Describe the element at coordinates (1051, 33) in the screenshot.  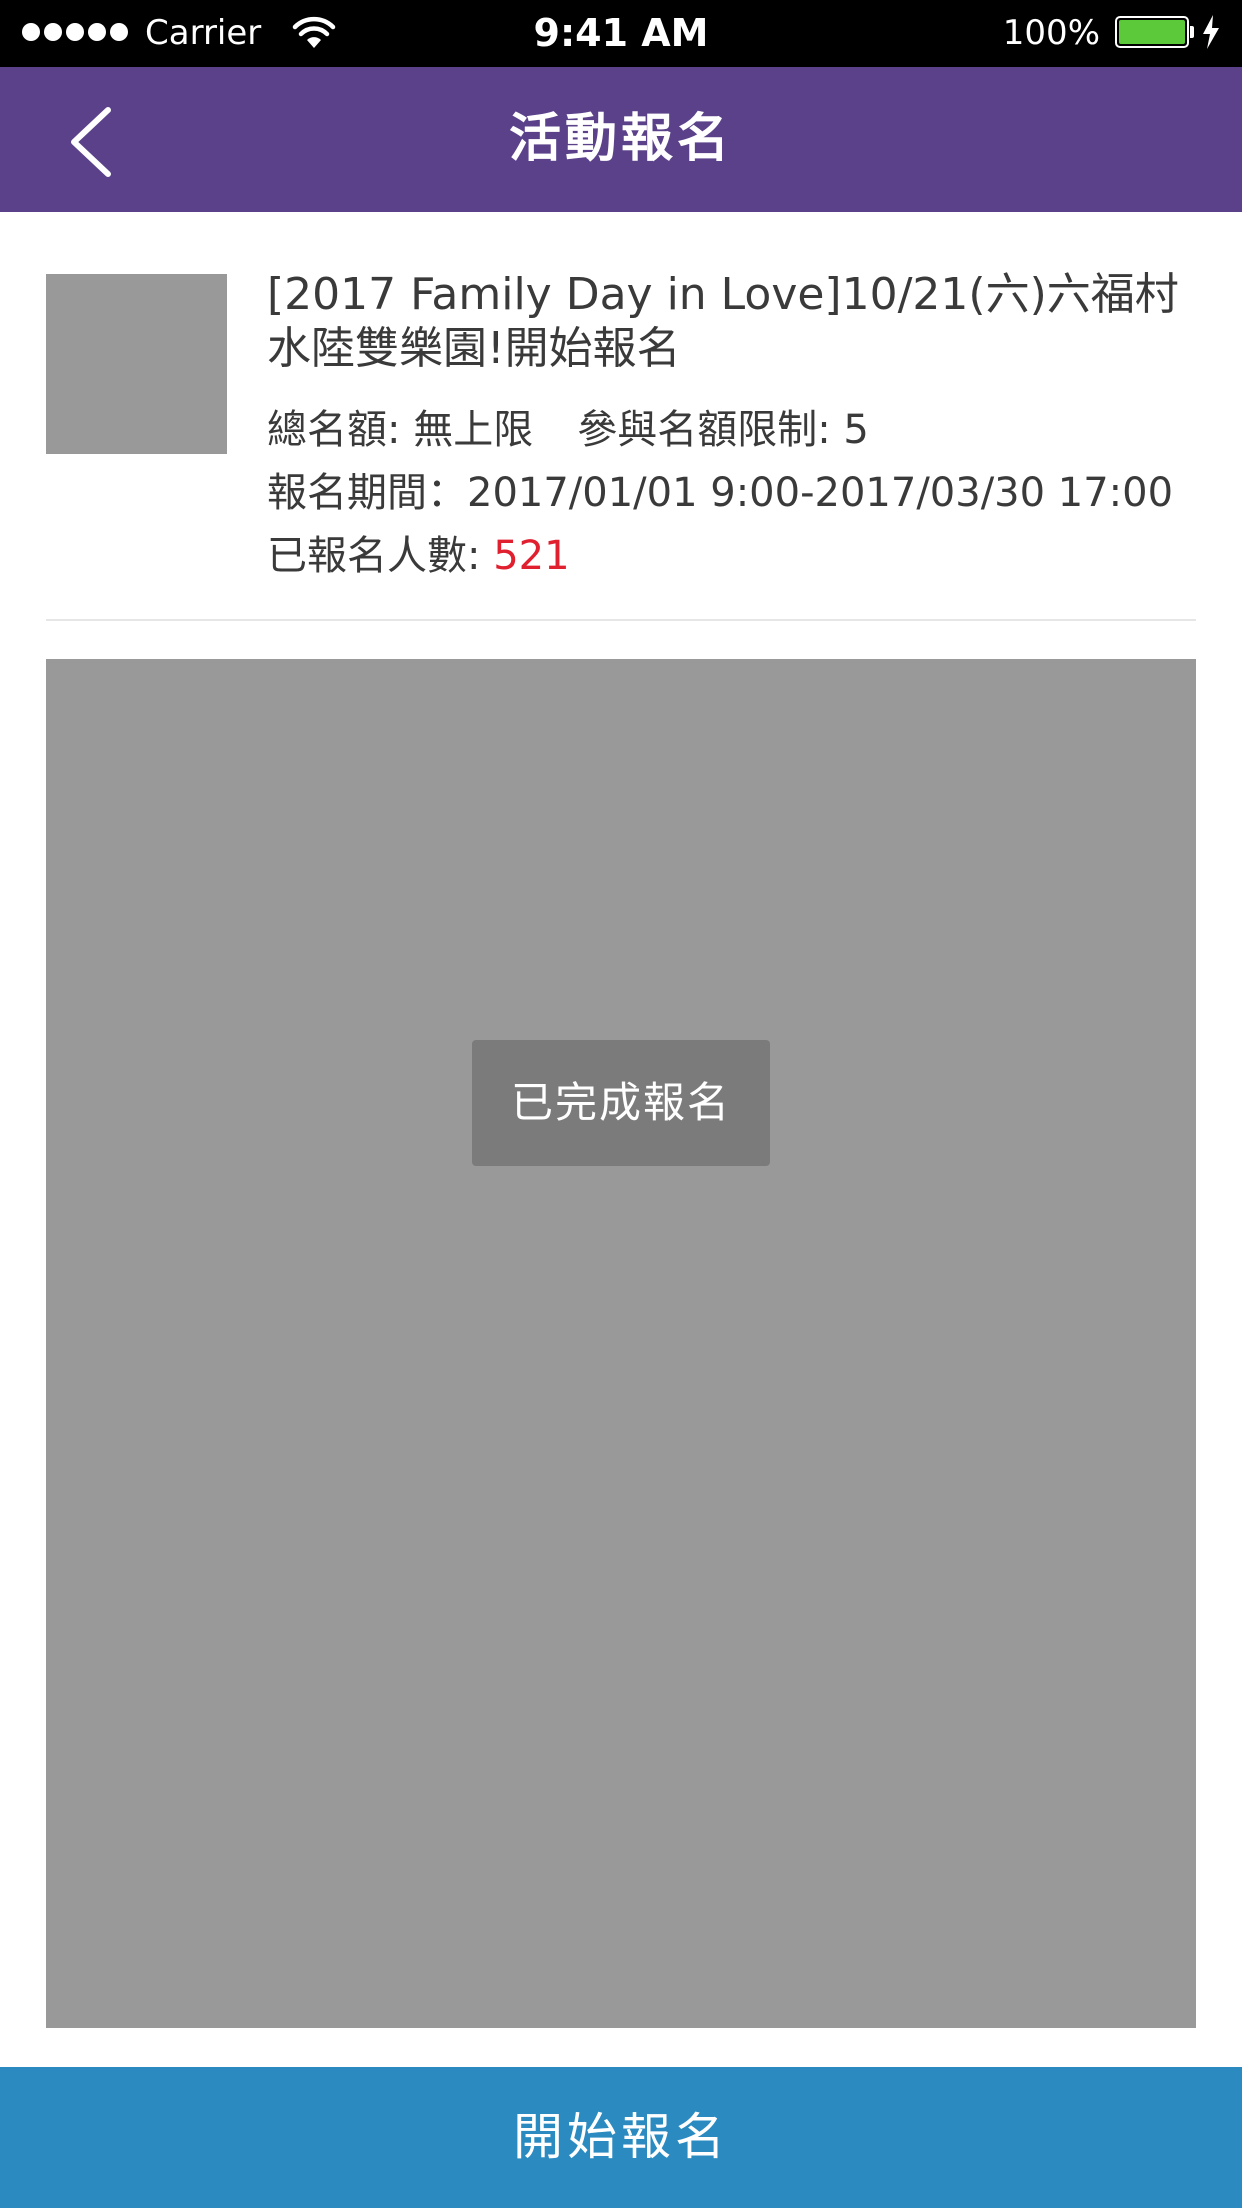
I see `battery-percentage: 100%` at that location.